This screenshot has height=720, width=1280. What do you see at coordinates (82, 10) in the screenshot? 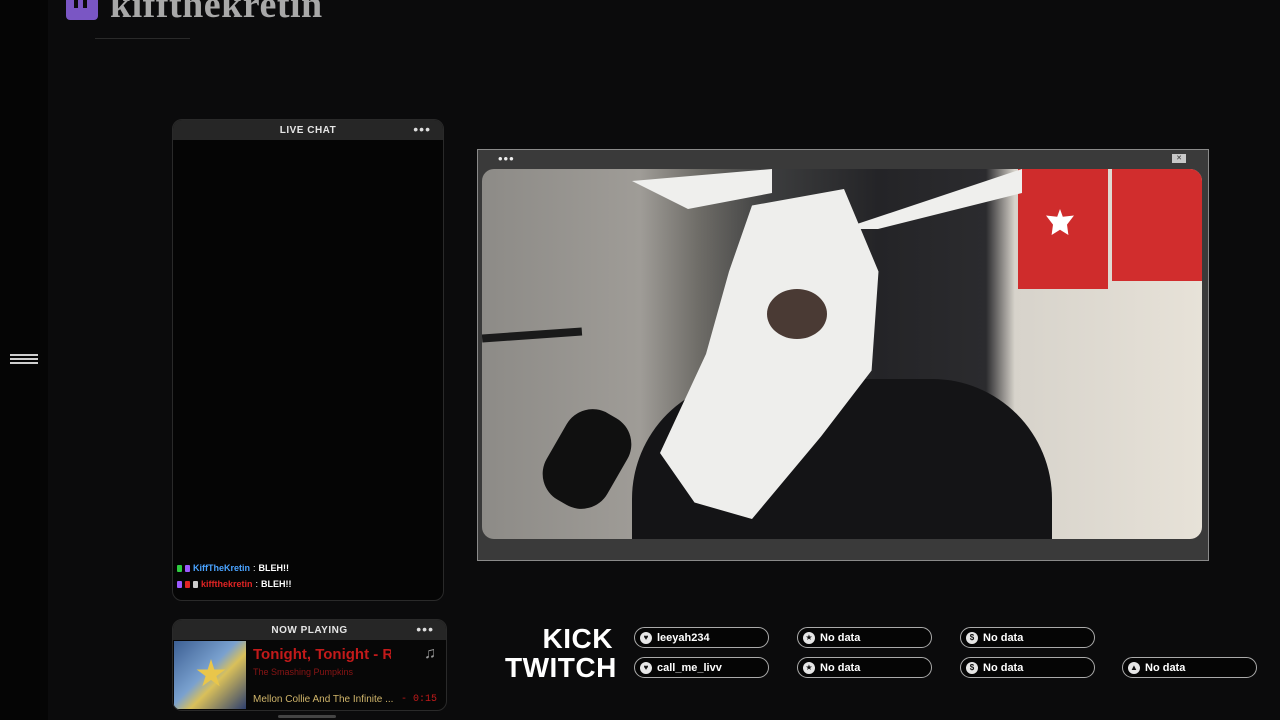
I see `twitch-logo-icon` at bounding box center [82, 10].